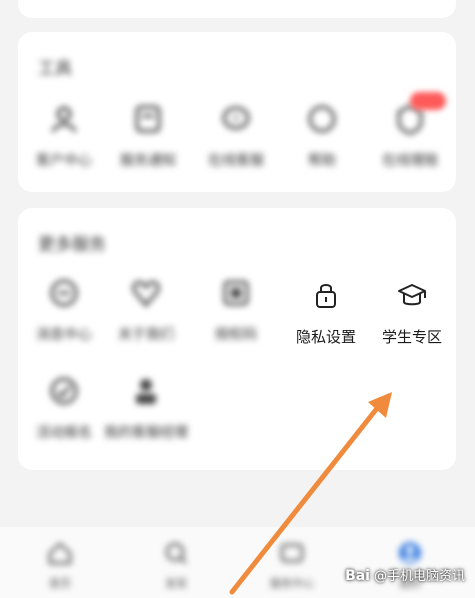 This screenshot has height=598, width=475. I want to click on tool-item-online-claim: 在线理赔, so click(410, 136).